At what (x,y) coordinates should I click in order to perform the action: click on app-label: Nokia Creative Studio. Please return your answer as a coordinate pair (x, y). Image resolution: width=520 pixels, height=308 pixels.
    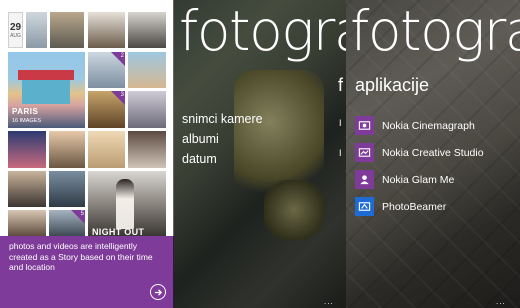
    Looking at the image, I should click on (433, 152).